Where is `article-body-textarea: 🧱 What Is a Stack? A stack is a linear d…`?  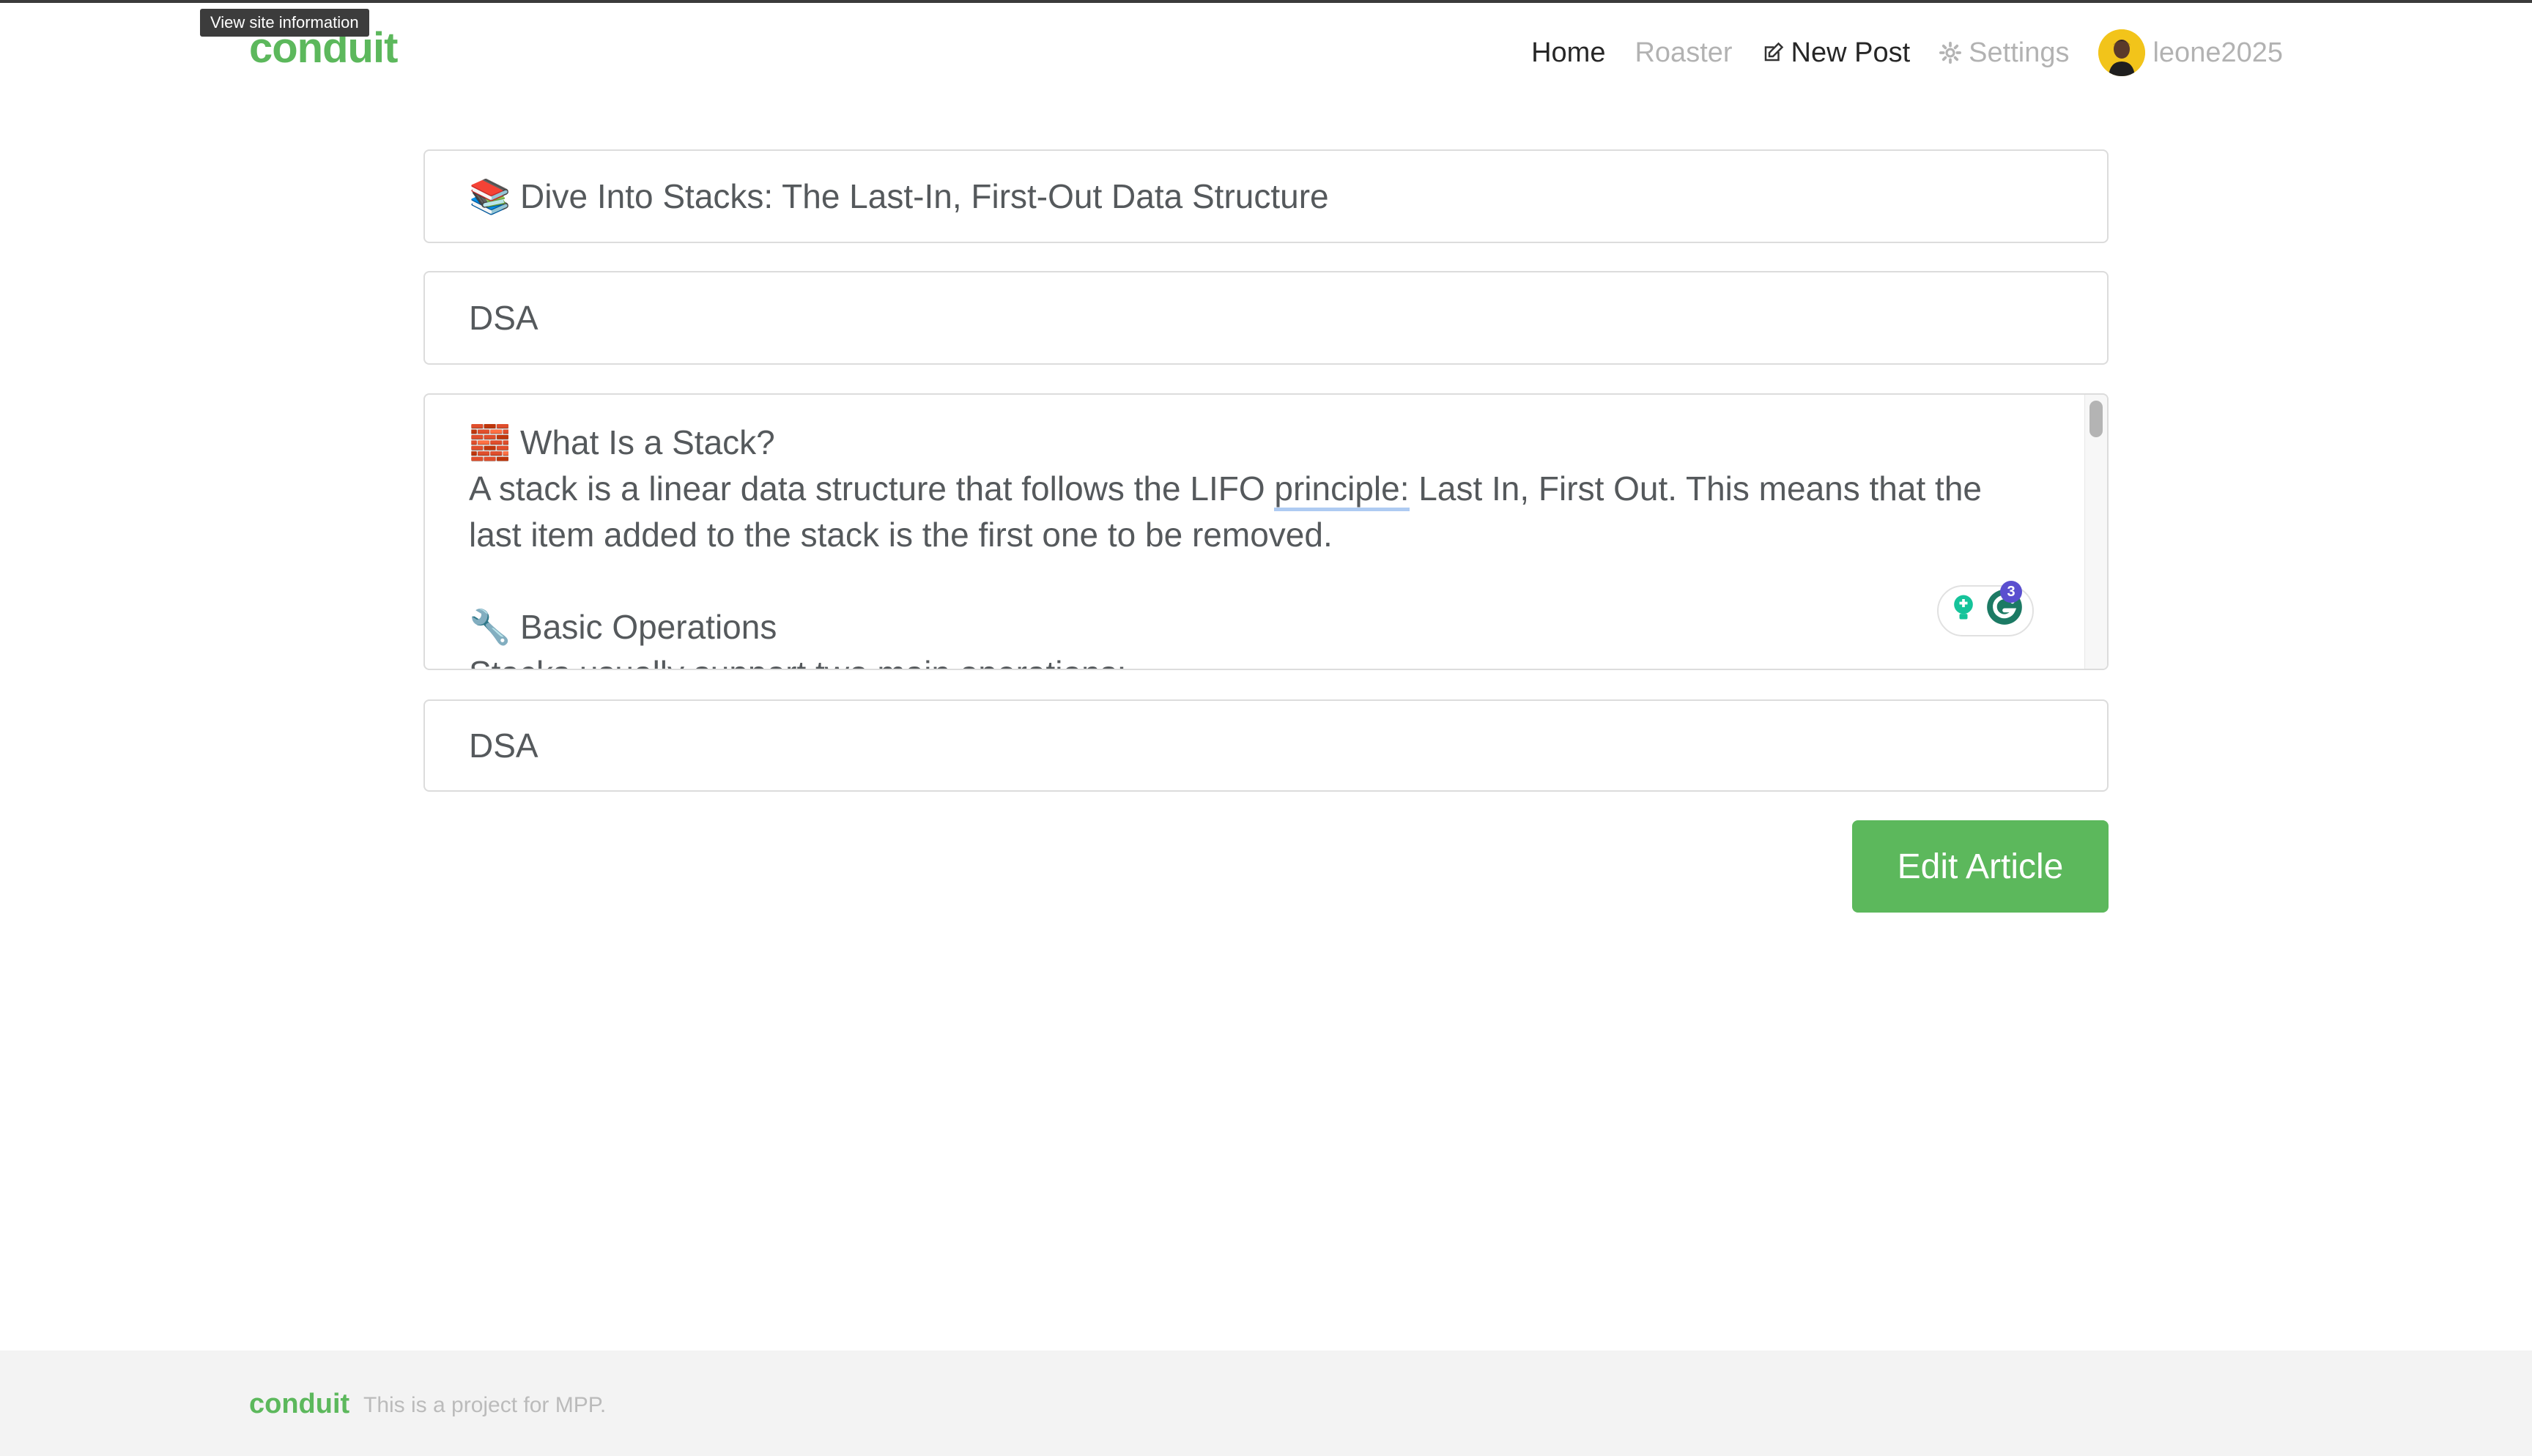
article-body-textarea: 🧱 What Is a Stack? A stack is a linear d… is located at coordinates (1266, 531).